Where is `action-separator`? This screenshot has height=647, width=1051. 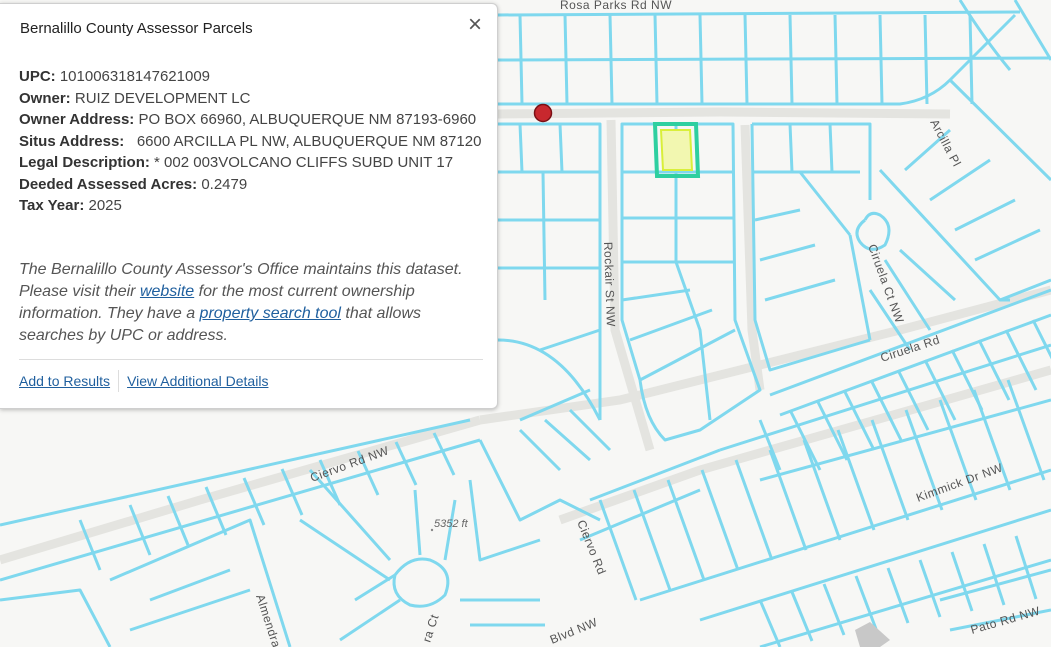
action-separator is located at coordinates (119, 381).